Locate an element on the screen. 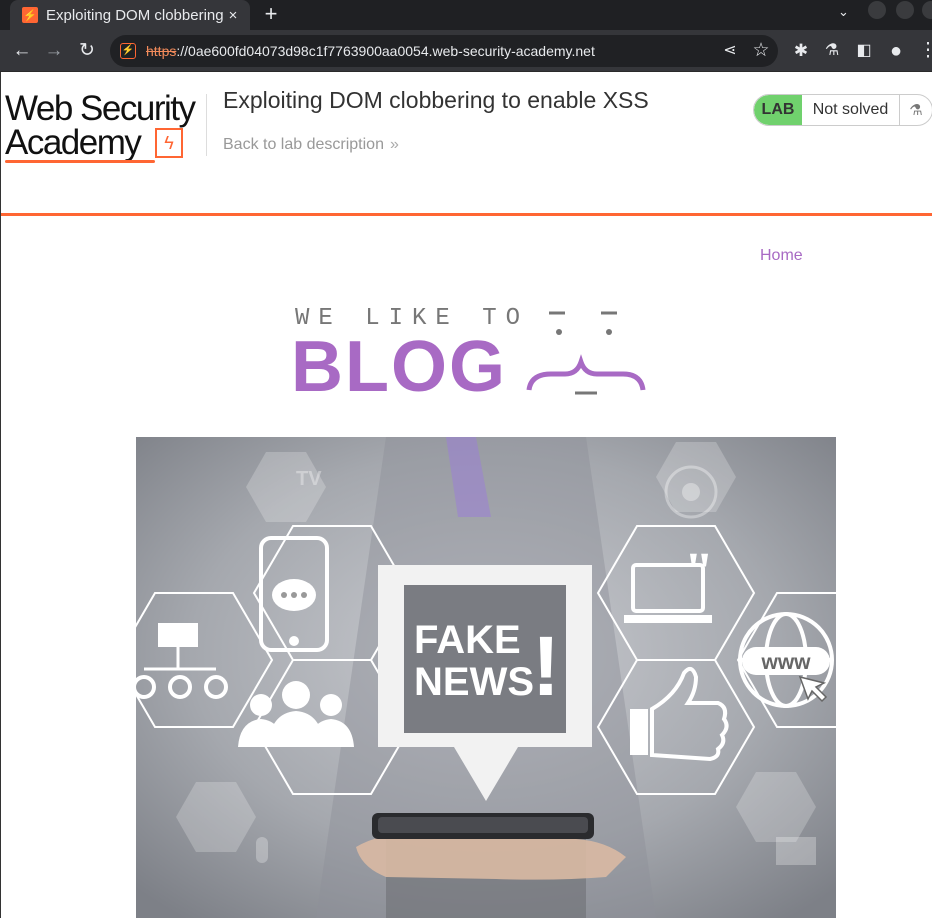  forward-arrow-icon: → is located at coordinates (54, 51).